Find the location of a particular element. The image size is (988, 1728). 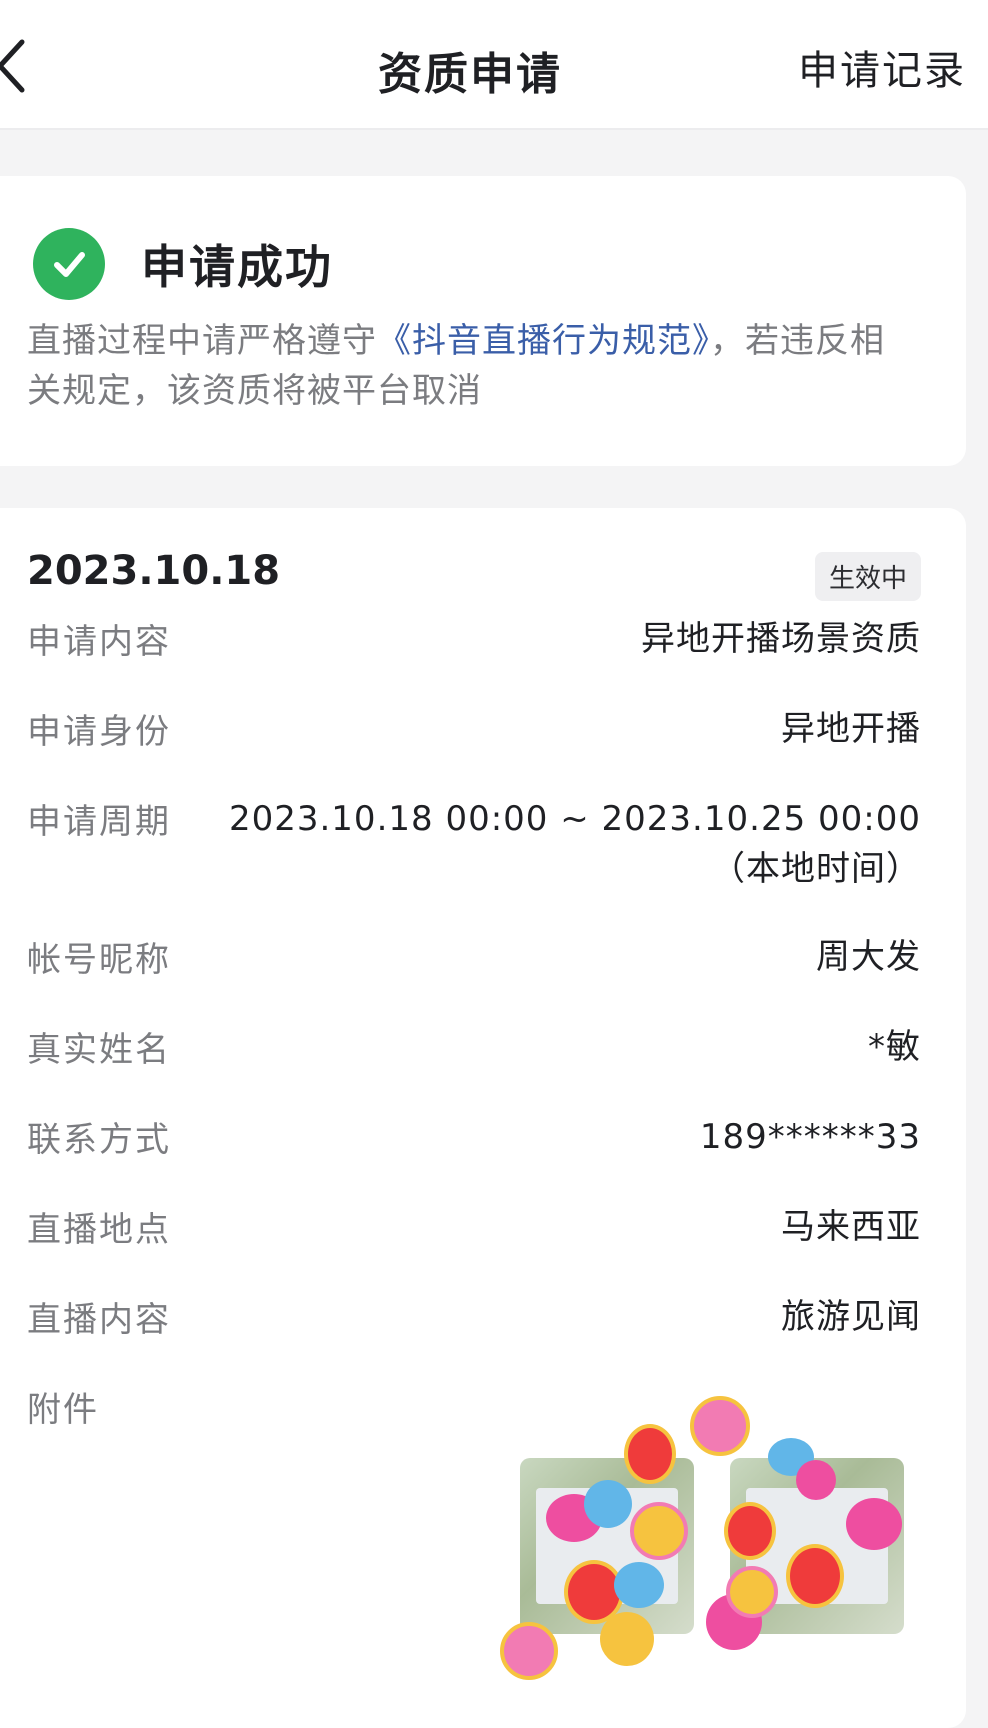

period-note: （本地时间） is located at coordinates (816, 869).